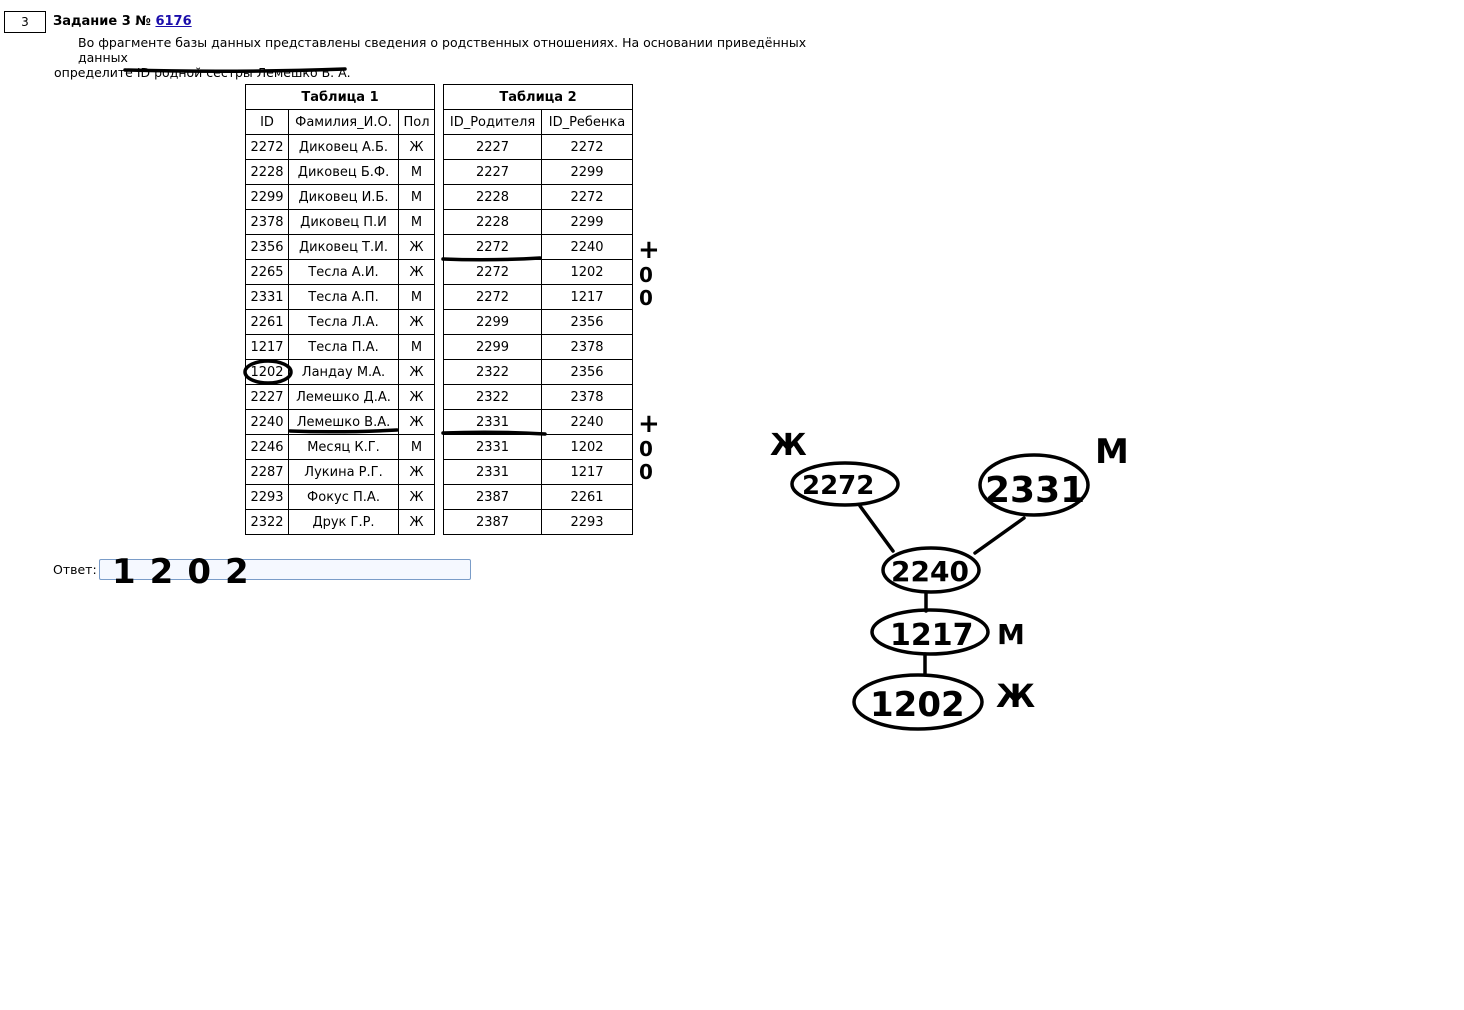 The width and height of the screenshot is (1464, 1010). What do you see at coordinates (75, 569) in the screenshot?
I see `answer-label: Ответ:` at bounding box center [75, 569].